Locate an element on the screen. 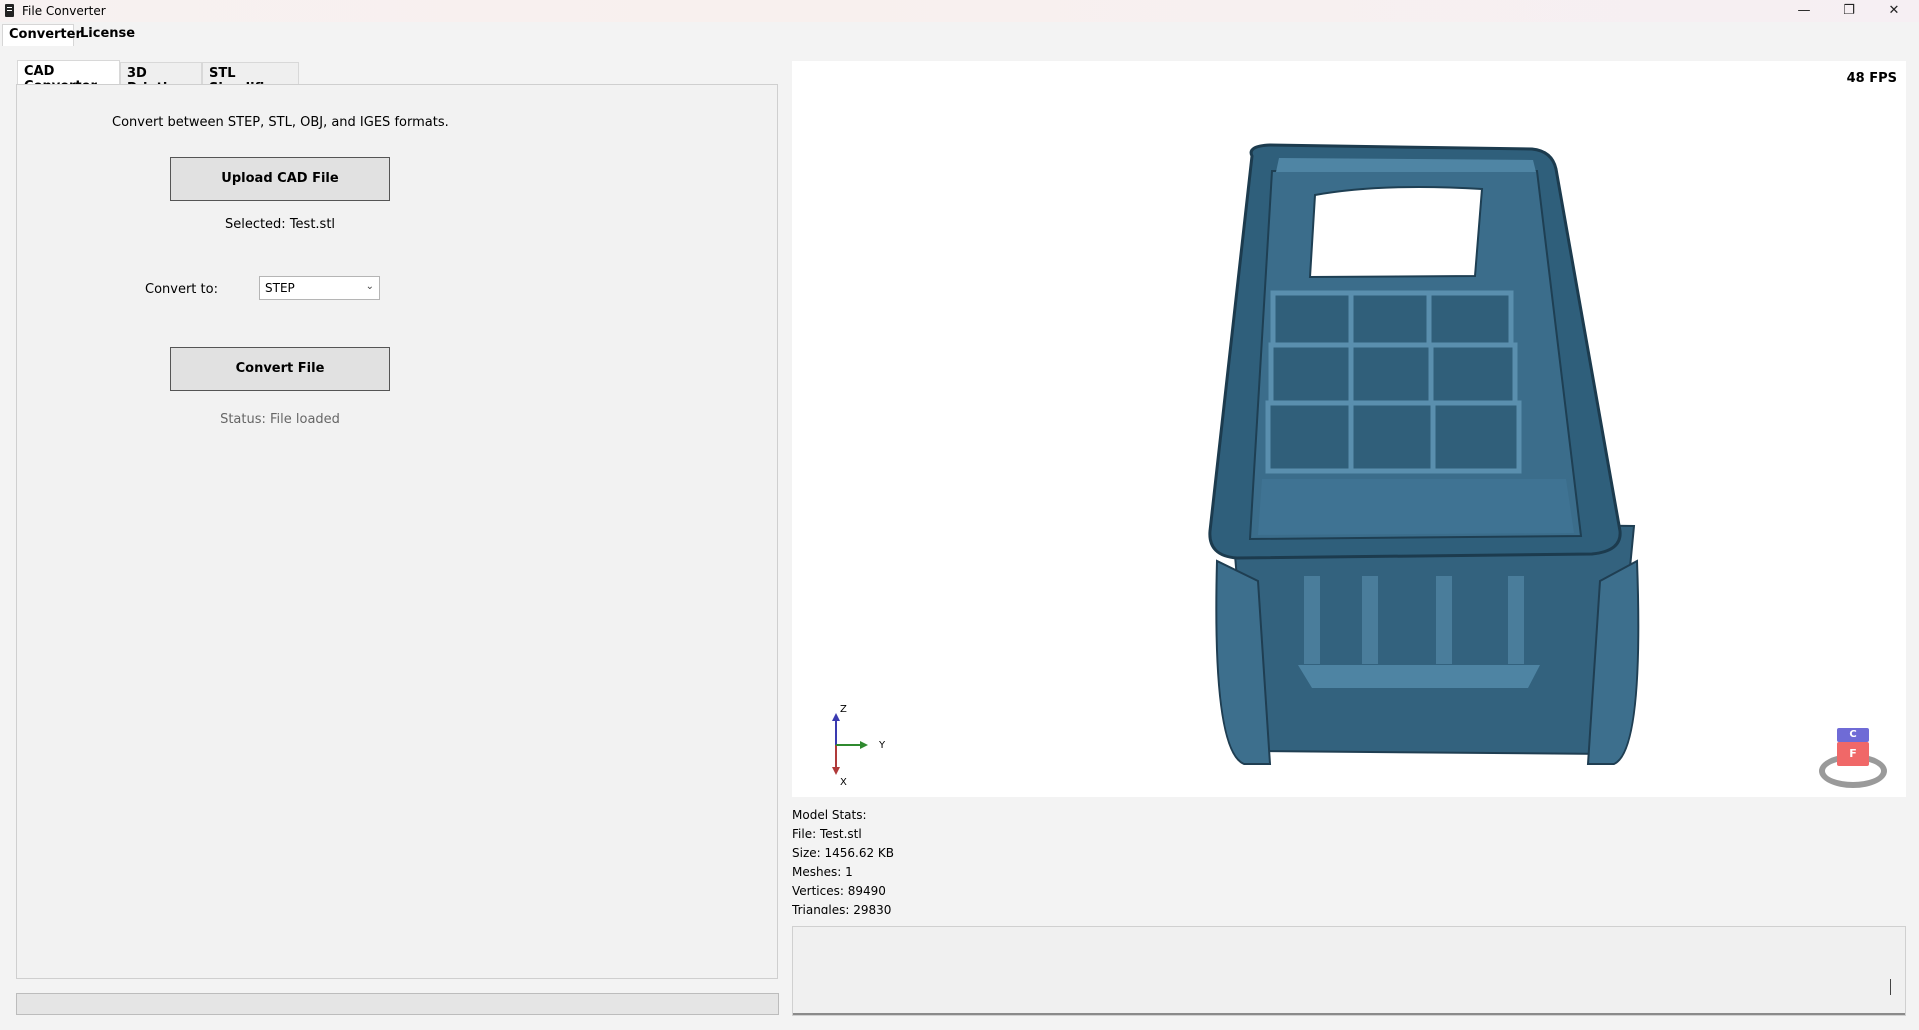 Image resolution: width=1919 pixels, height=1030 pixels. upload-cad-file-button: Upload CAD File is located at coordinates (280, 179).